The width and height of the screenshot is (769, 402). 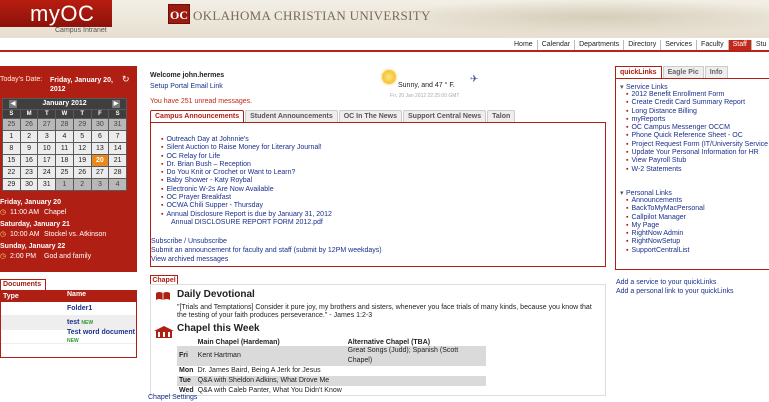 What do you see at coordinates (683, 72) in the screenshot?
I see `tab-eagle-pic: Eagle Pic` at bounding box center [683, 72].